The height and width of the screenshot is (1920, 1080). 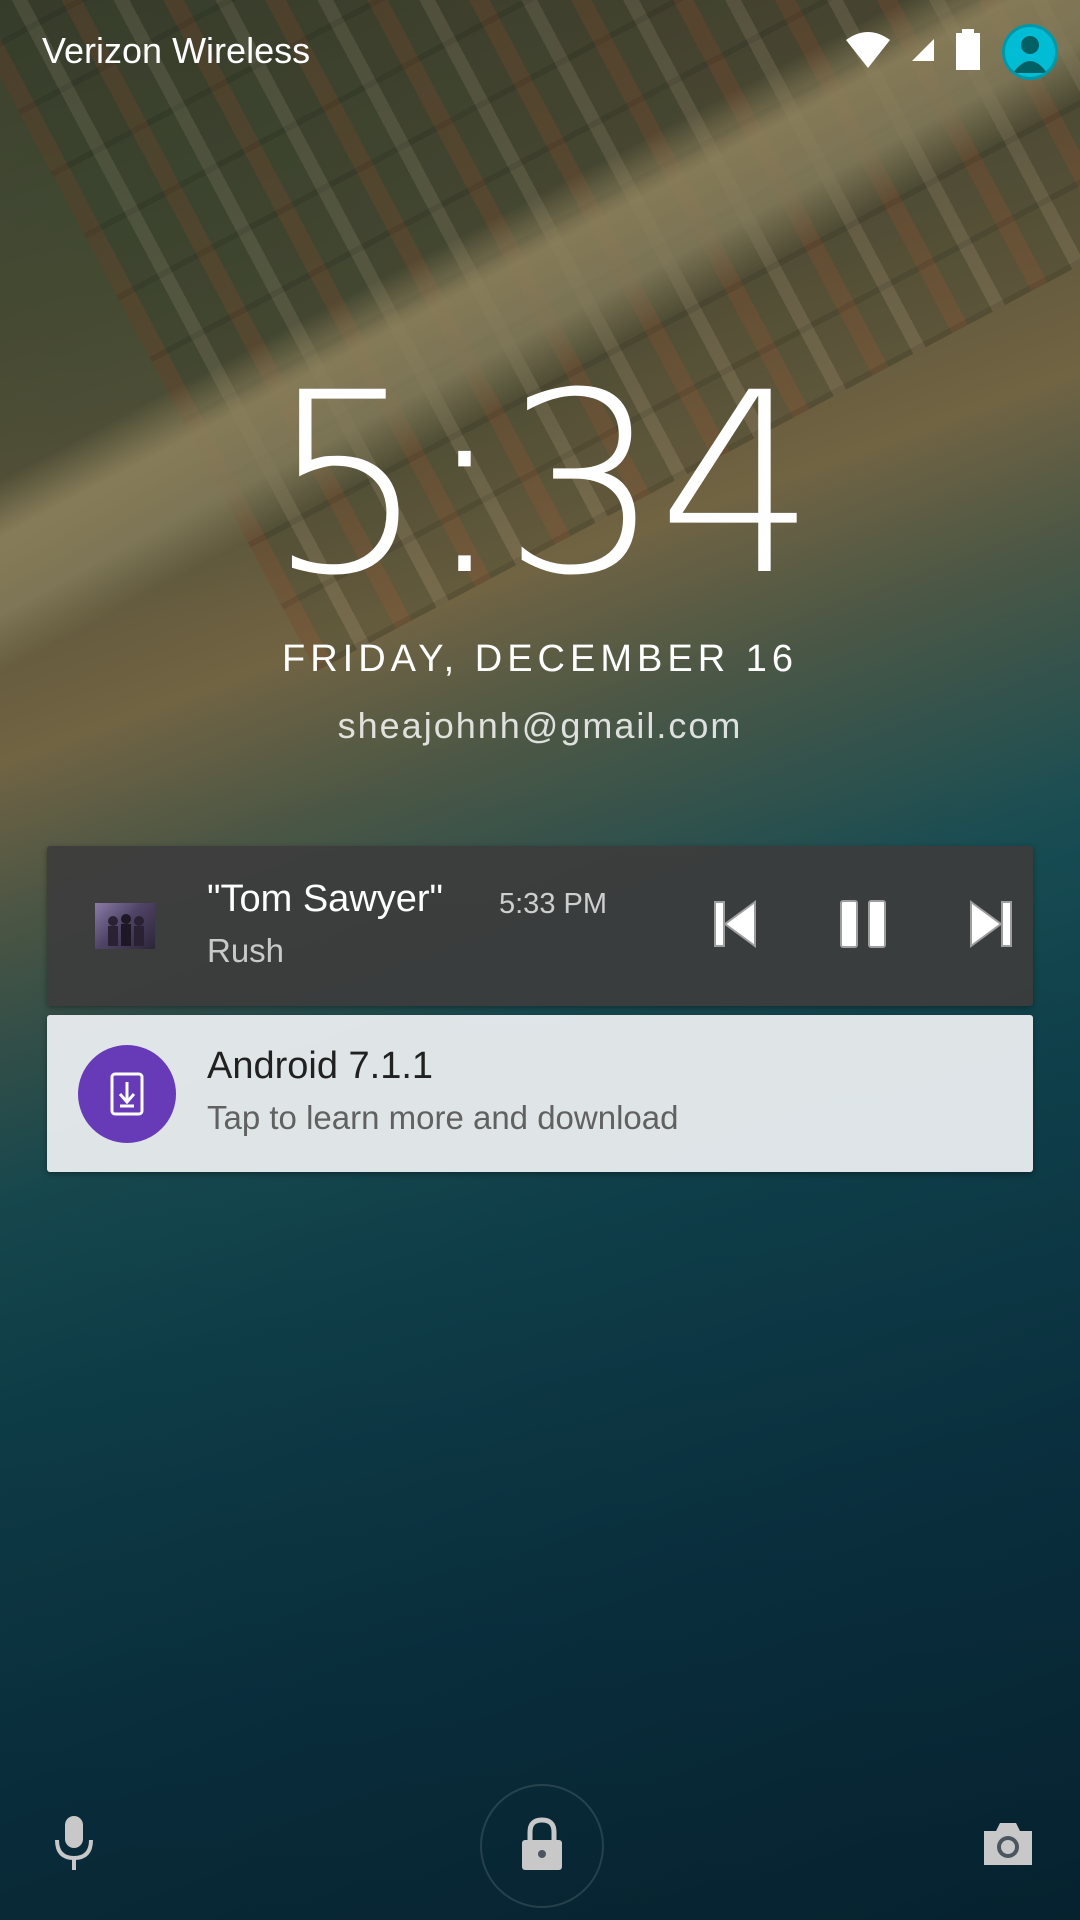 What do you see at coordinates (541, 484) in the screenshot?
I see `lockscreen-clock: 5:34` at bounding box center [541, 484].